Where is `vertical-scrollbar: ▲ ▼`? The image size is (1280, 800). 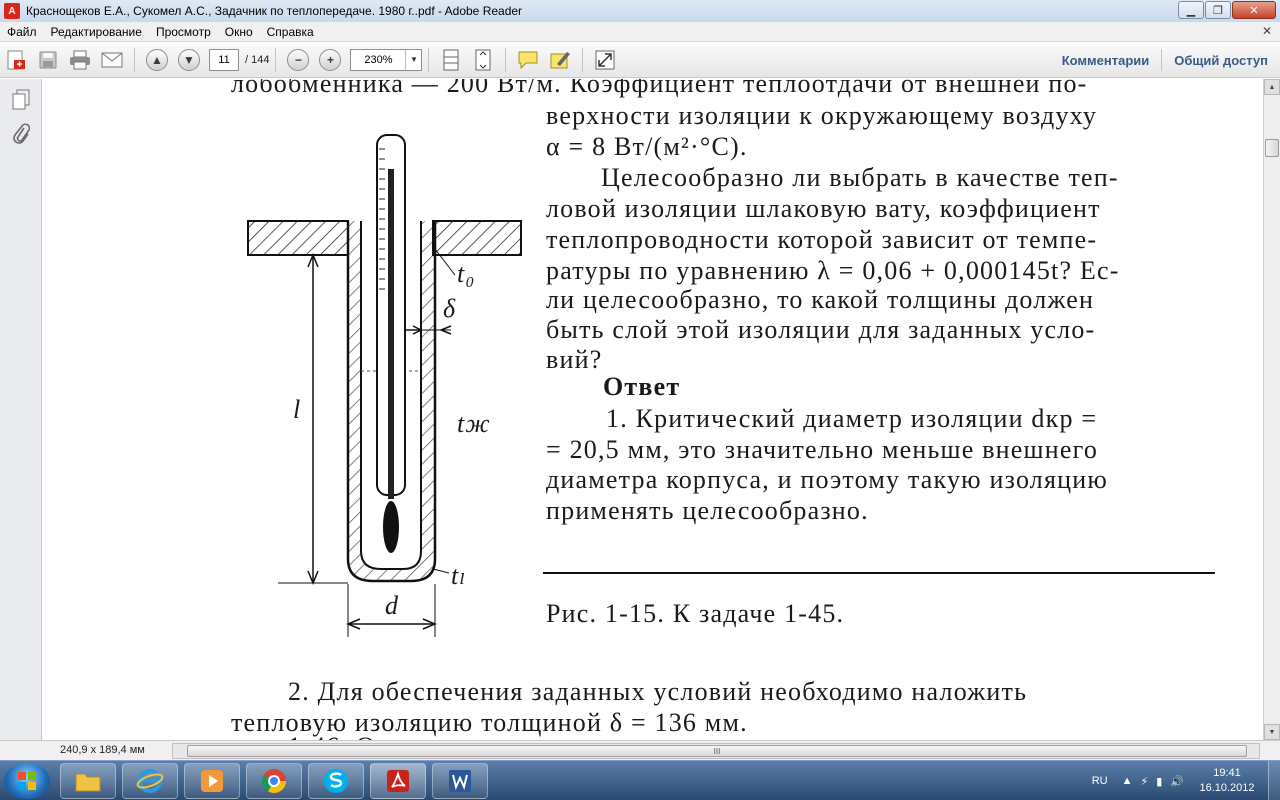 vertical-scrollbar: ▲ ▼ is located at coordinates (1271, 409).